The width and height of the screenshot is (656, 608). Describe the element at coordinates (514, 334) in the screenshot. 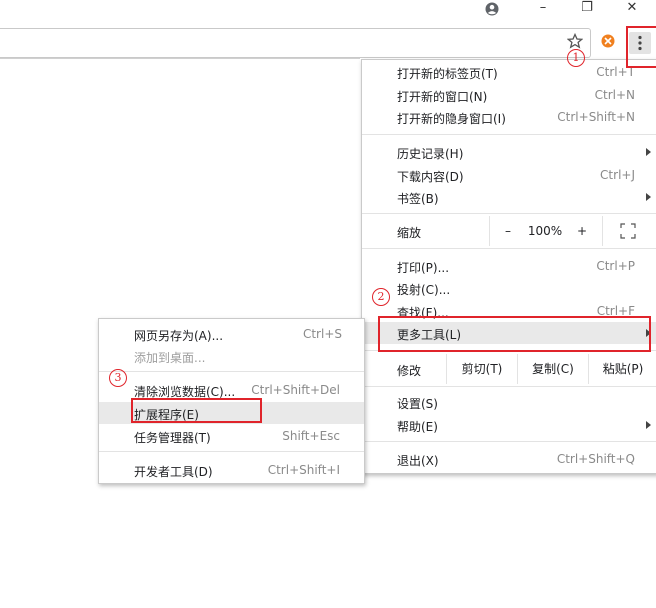

I see `annotation-box-more-tools` at that location.